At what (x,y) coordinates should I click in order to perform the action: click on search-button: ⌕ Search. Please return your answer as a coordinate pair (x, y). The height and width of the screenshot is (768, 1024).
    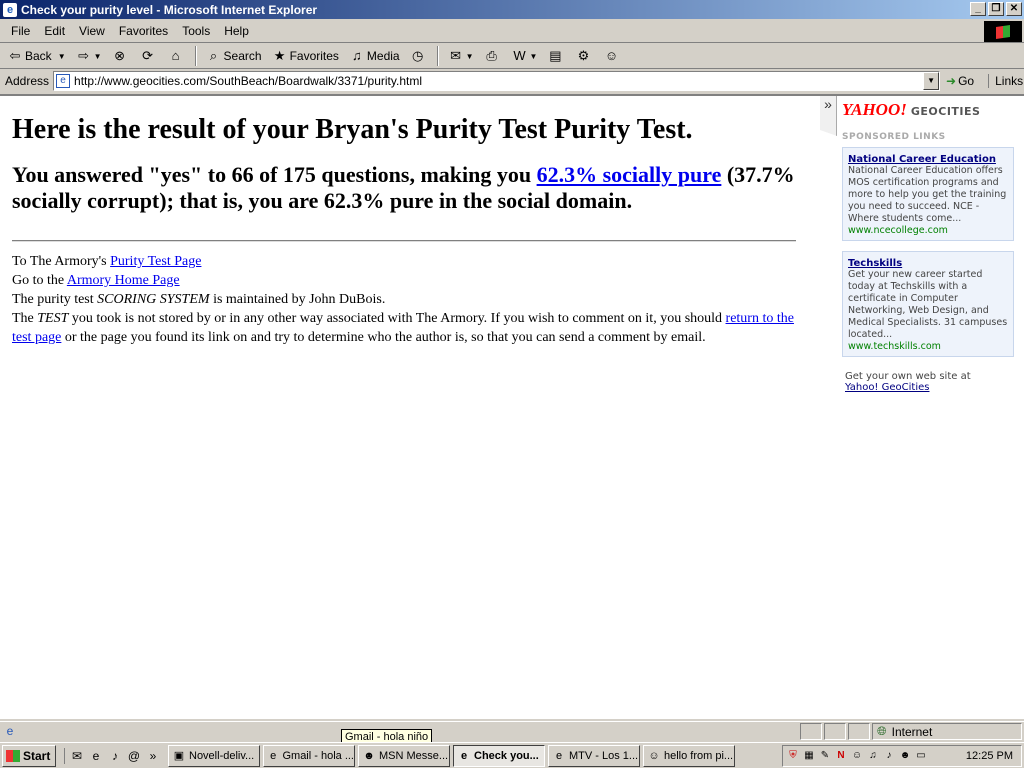
    Looking at the image, I should click on (234, 56).